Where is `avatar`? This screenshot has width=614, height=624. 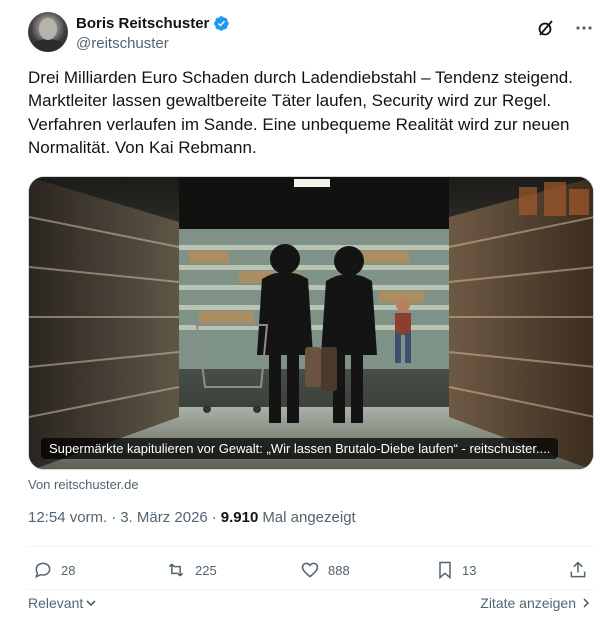
avatar is located at coordinates (48, 32).